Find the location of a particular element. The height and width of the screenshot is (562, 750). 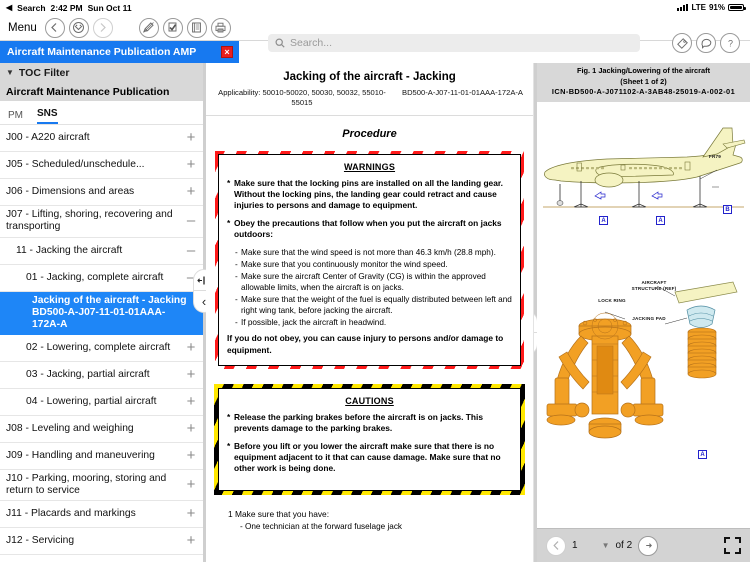

figure-title: Fig. 1 Jacking/Lowering of the aircraft is located at coordinates (643, 70).